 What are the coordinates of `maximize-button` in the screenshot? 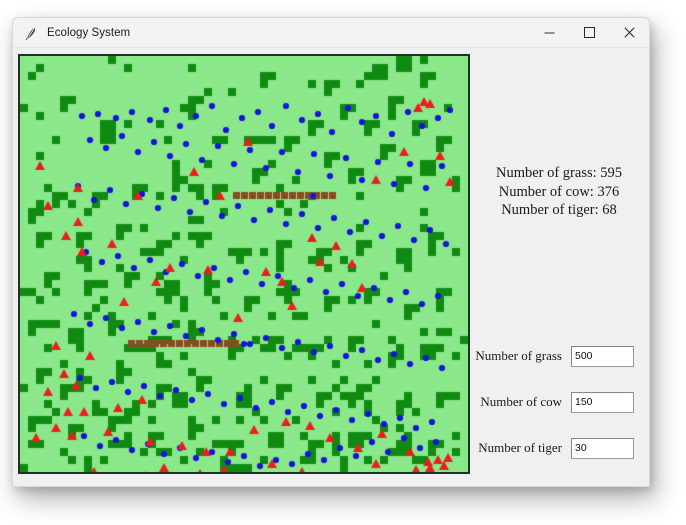 It's located at (589, 32).